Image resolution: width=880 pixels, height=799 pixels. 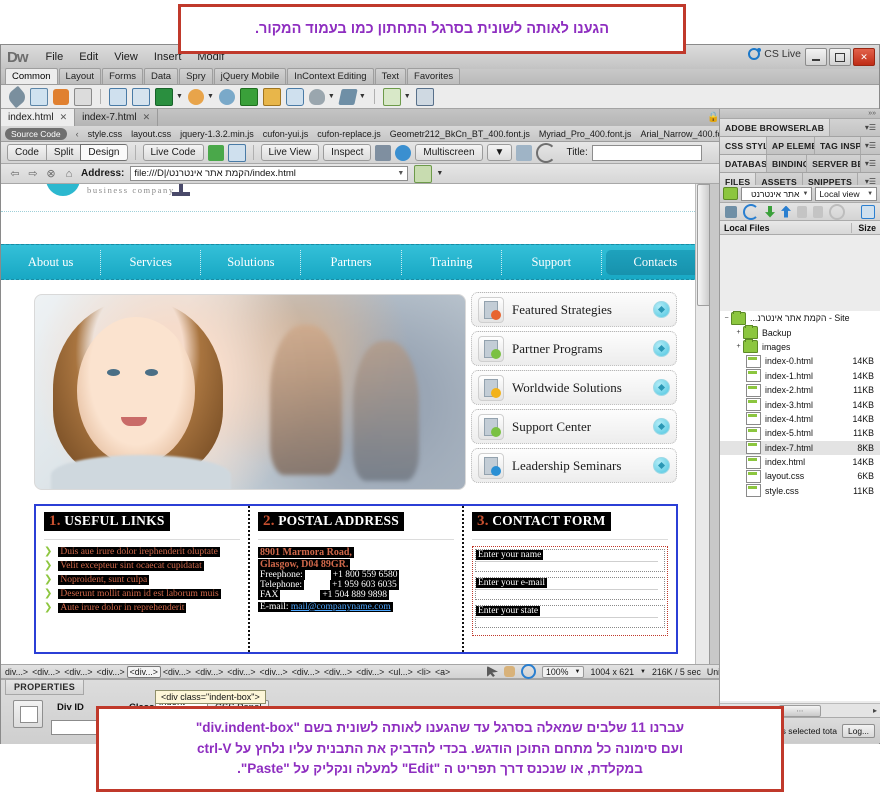 I want to click on insert-tab-layout: Layout, so click(x=80, y=76).